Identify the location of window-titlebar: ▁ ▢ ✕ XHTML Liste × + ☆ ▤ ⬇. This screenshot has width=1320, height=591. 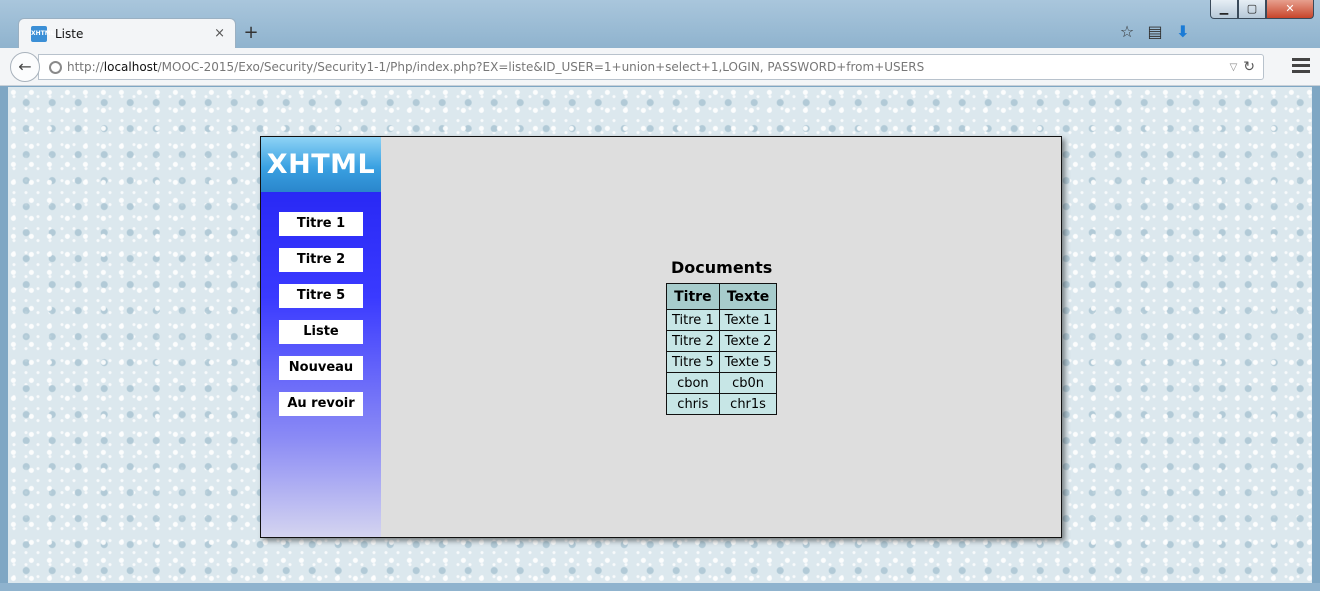
(660, 24).